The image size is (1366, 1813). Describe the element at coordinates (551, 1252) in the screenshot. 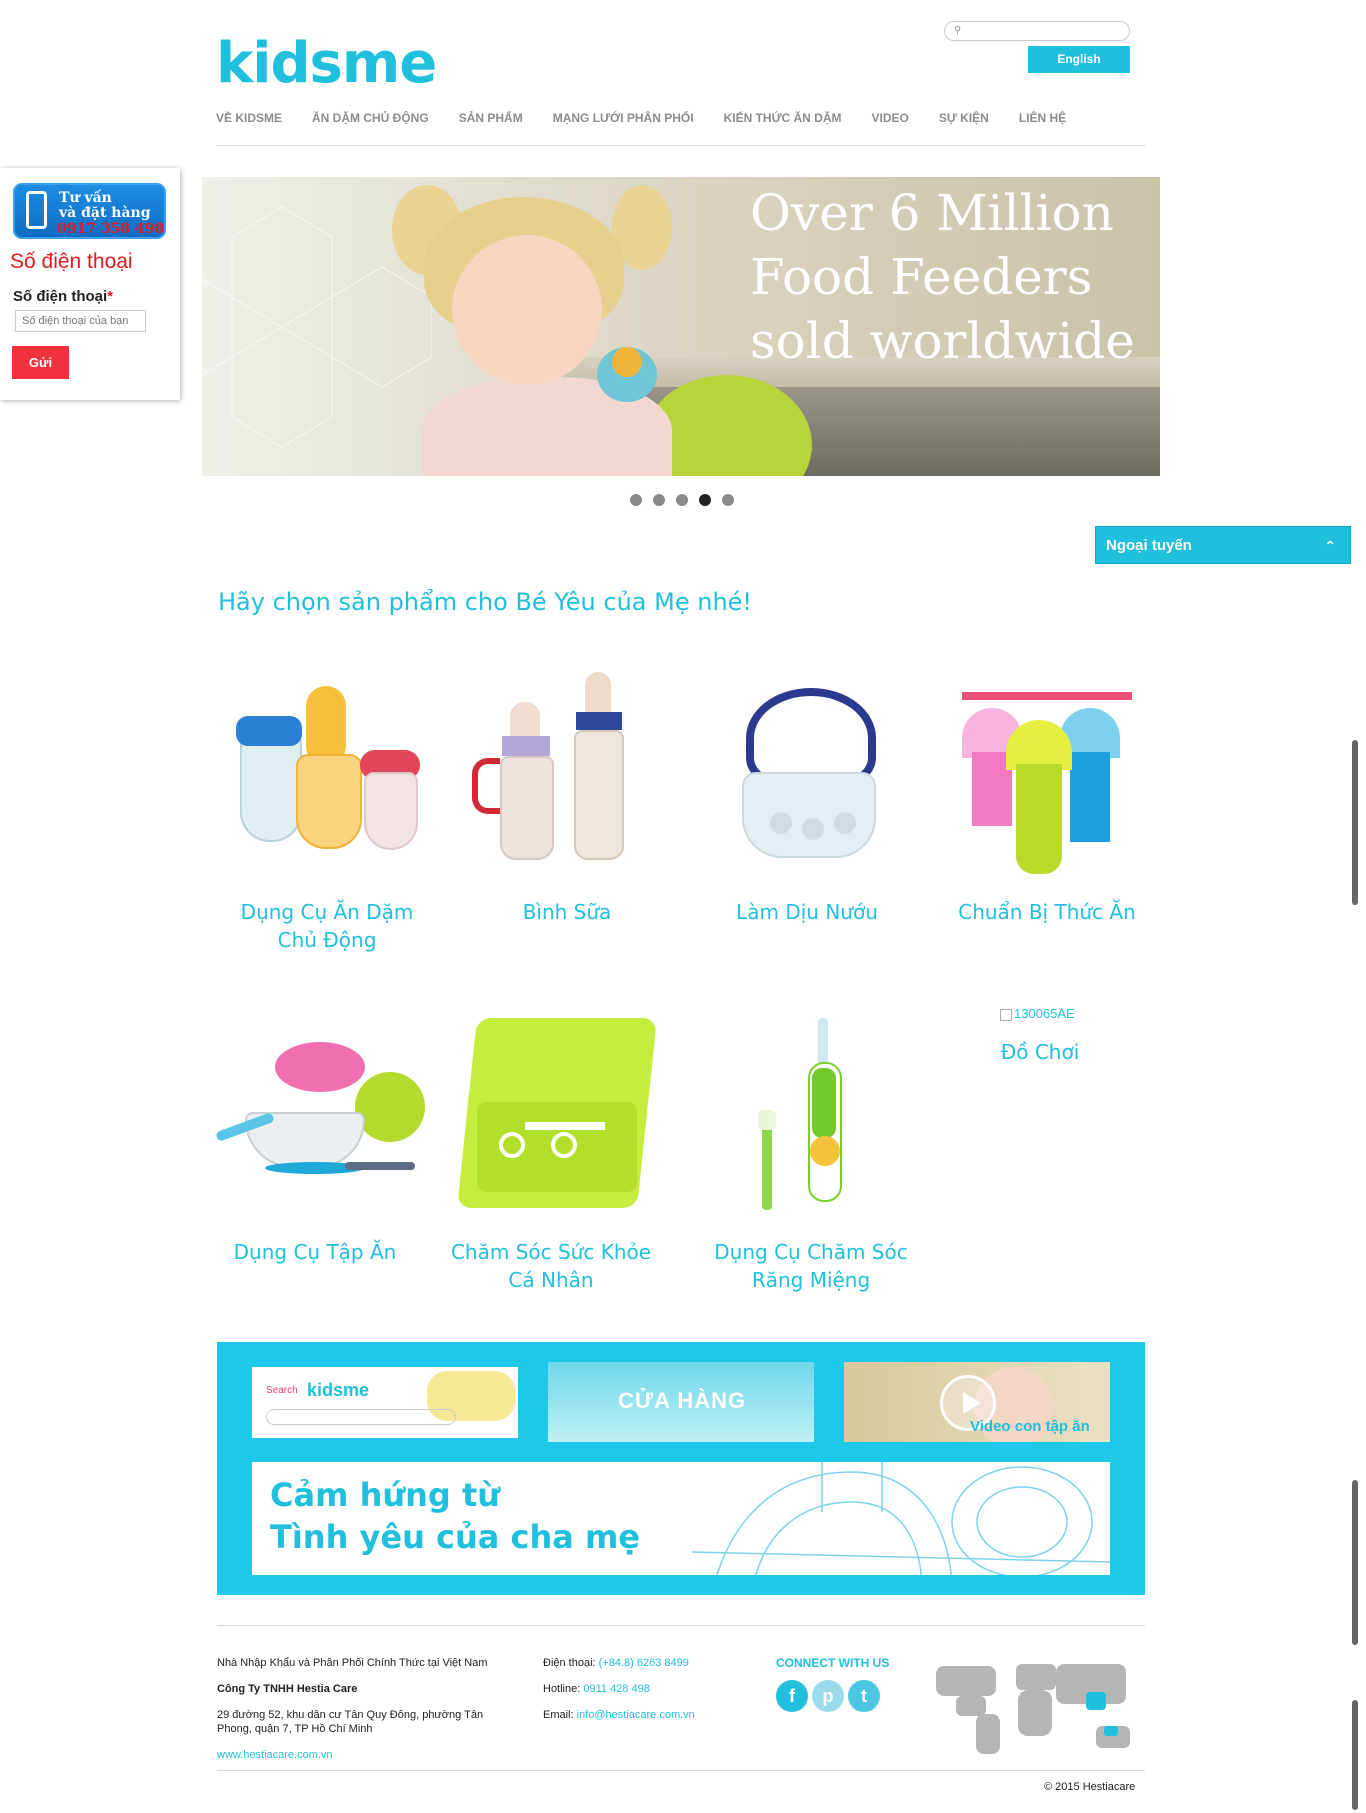

I see `product-name-line-1: Chăm Sóc Sức Khỏe` at that location.